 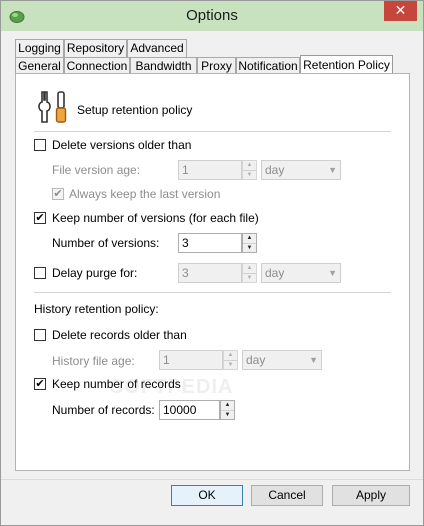 I want to click on history-file-age-input: 1, so click(x=191, y=360).